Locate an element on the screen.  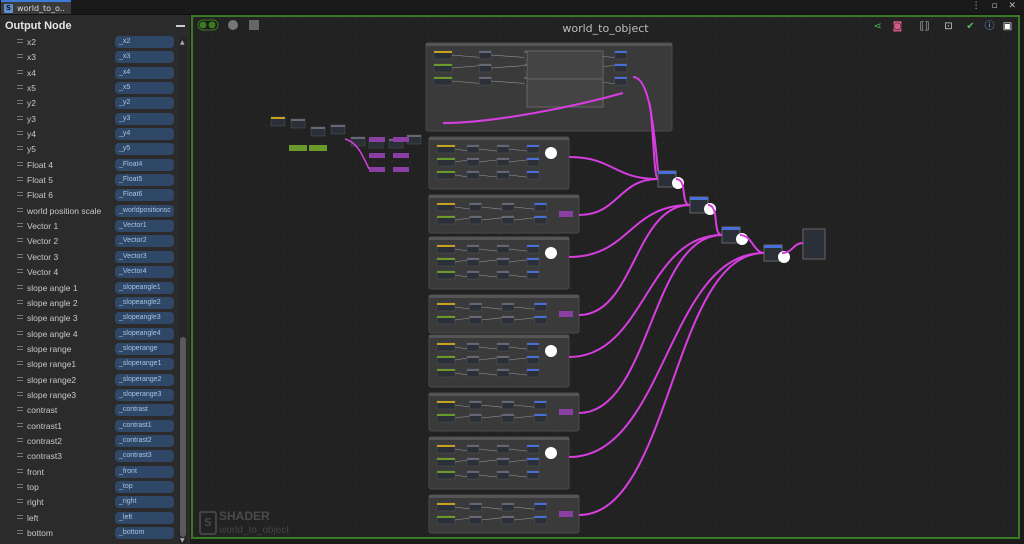
property-row: top _top is located at coordinates (89, 487).